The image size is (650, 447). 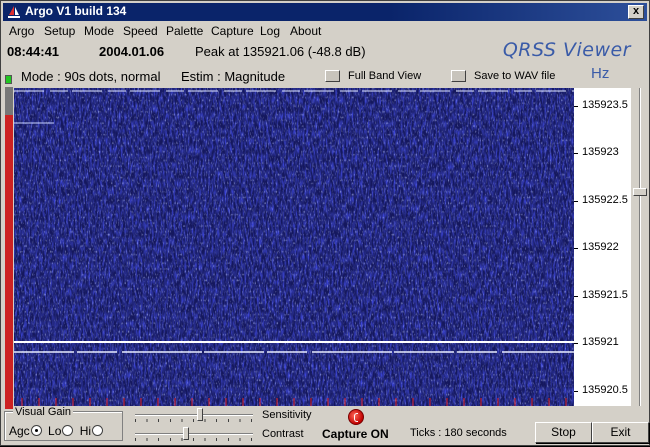 I want to click on contrast-track, so click(x=194, y=434).